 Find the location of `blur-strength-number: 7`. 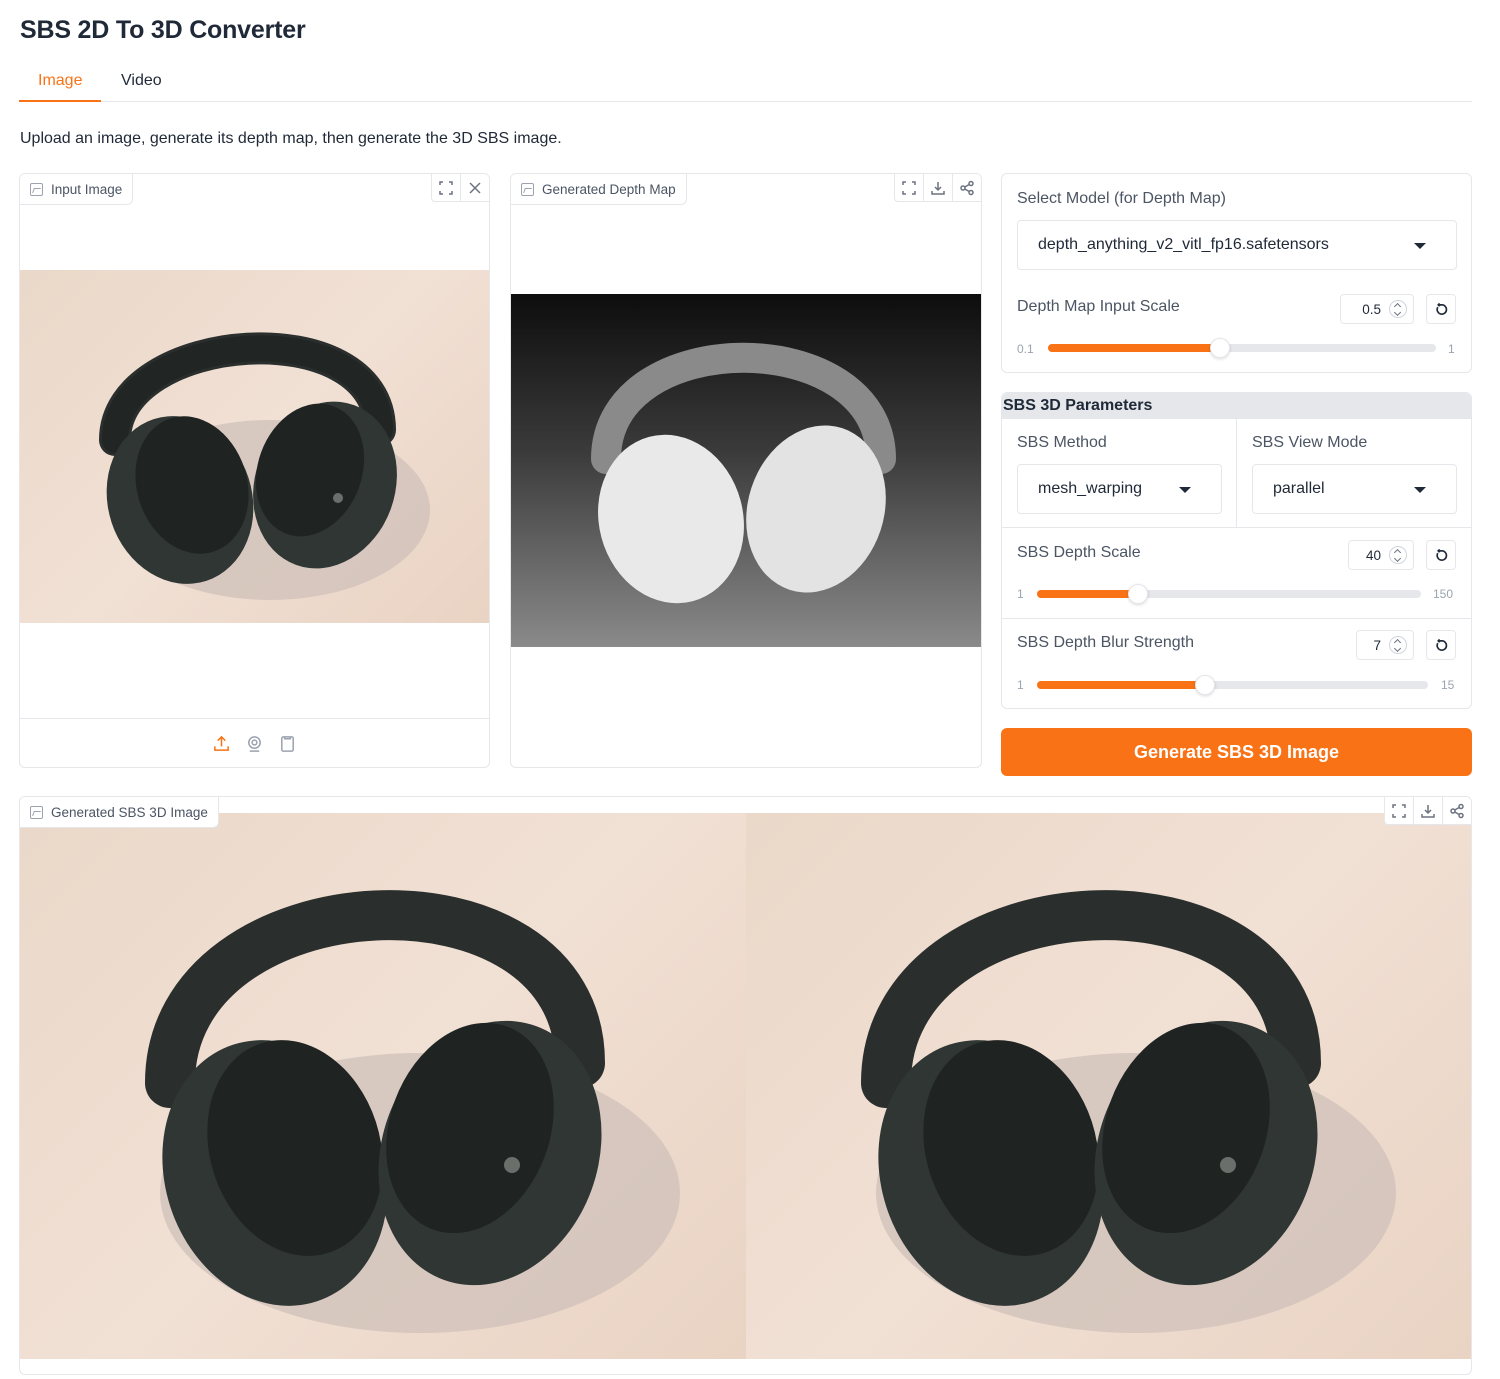

blur-strength-number: 7 is located at coordinates (1385, 645).